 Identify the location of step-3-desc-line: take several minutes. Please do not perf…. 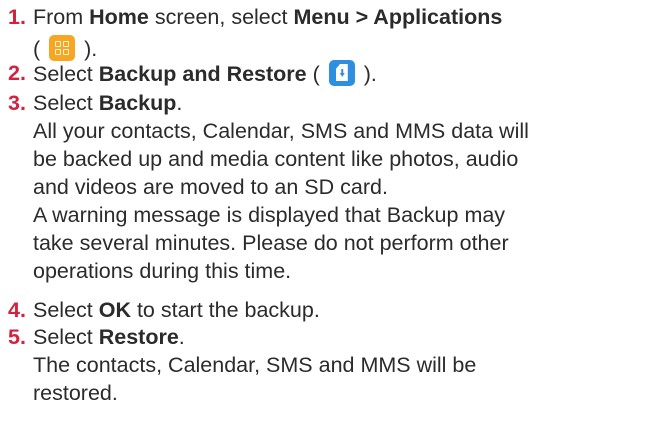
(271, 243).